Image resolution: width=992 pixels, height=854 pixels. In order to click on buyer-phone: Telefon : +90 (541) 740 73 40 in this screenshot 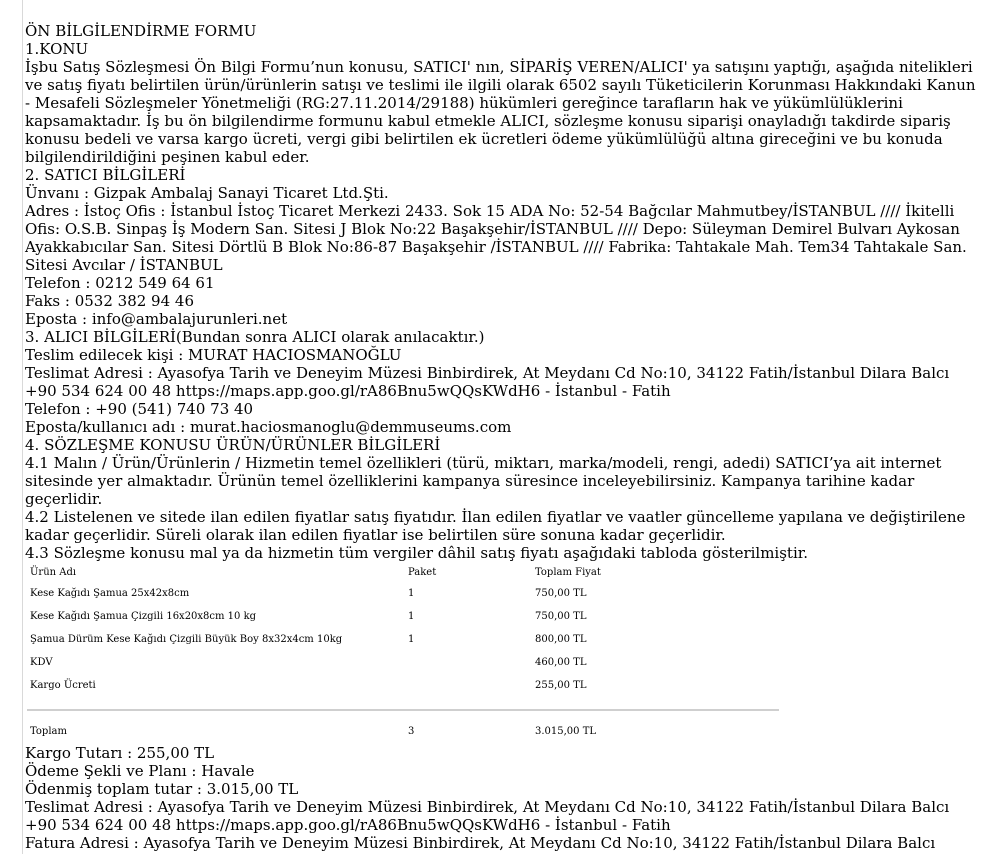, I will do `click(139, 409)`.